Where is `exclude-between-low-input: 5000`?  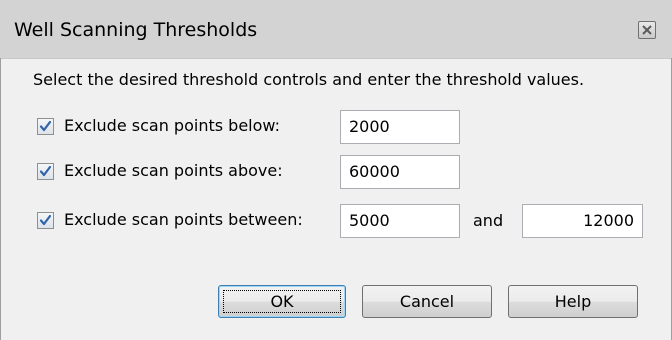 exclude-between-low-input: 5000 is located at coordinates (400, 221).